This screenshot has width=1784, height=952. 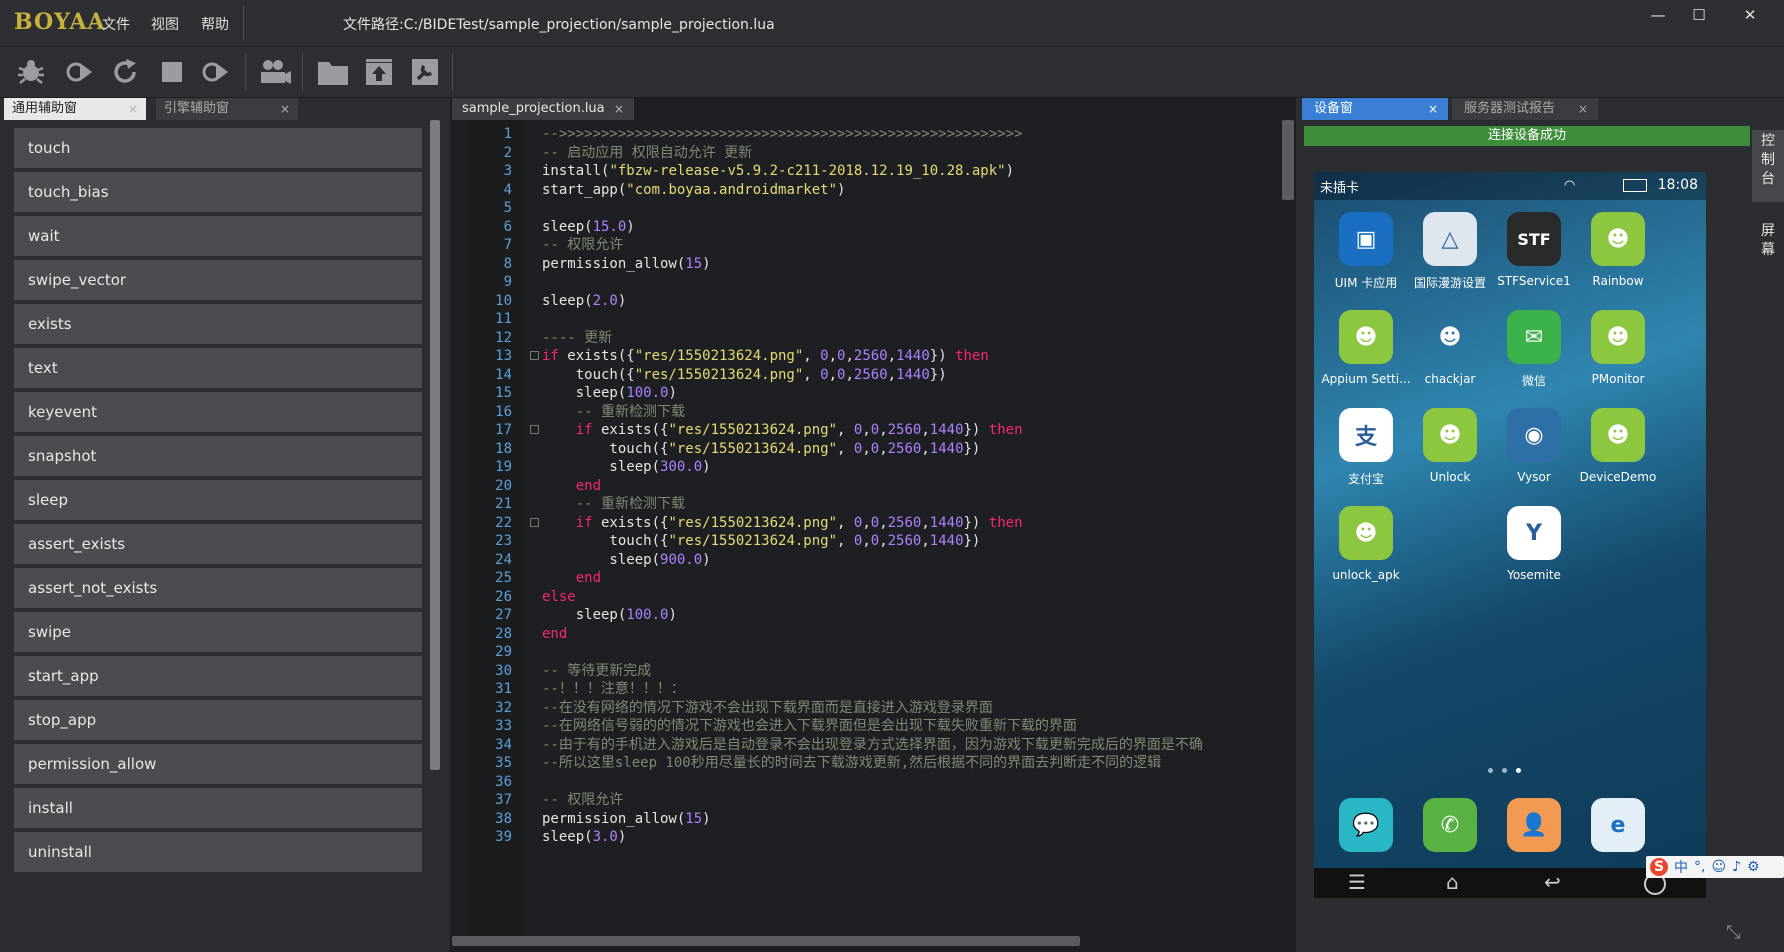 I want to click on dock-app: ✆, so click(x=1450, y=825).